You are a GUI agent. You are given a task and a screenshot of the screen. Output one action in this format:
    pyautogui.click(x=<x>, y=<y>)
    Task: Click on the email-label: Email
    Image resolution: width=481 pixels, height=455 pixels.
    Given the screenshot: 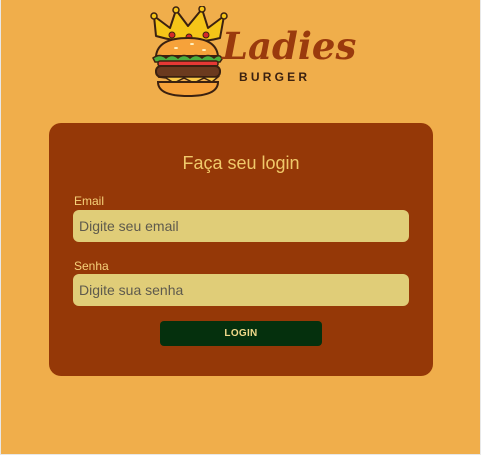 What is the action you would take?
    pyautogui.click(x=89, y=201)
    